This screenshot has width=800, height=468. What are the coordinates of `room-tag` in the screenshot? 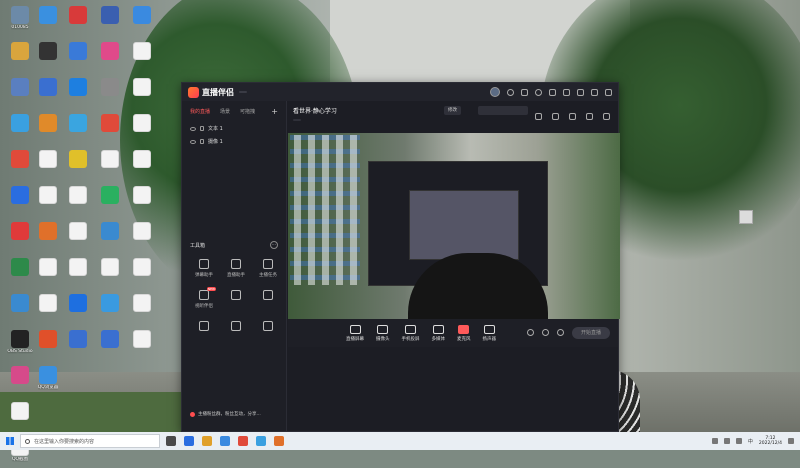 It's located at (297, 120).